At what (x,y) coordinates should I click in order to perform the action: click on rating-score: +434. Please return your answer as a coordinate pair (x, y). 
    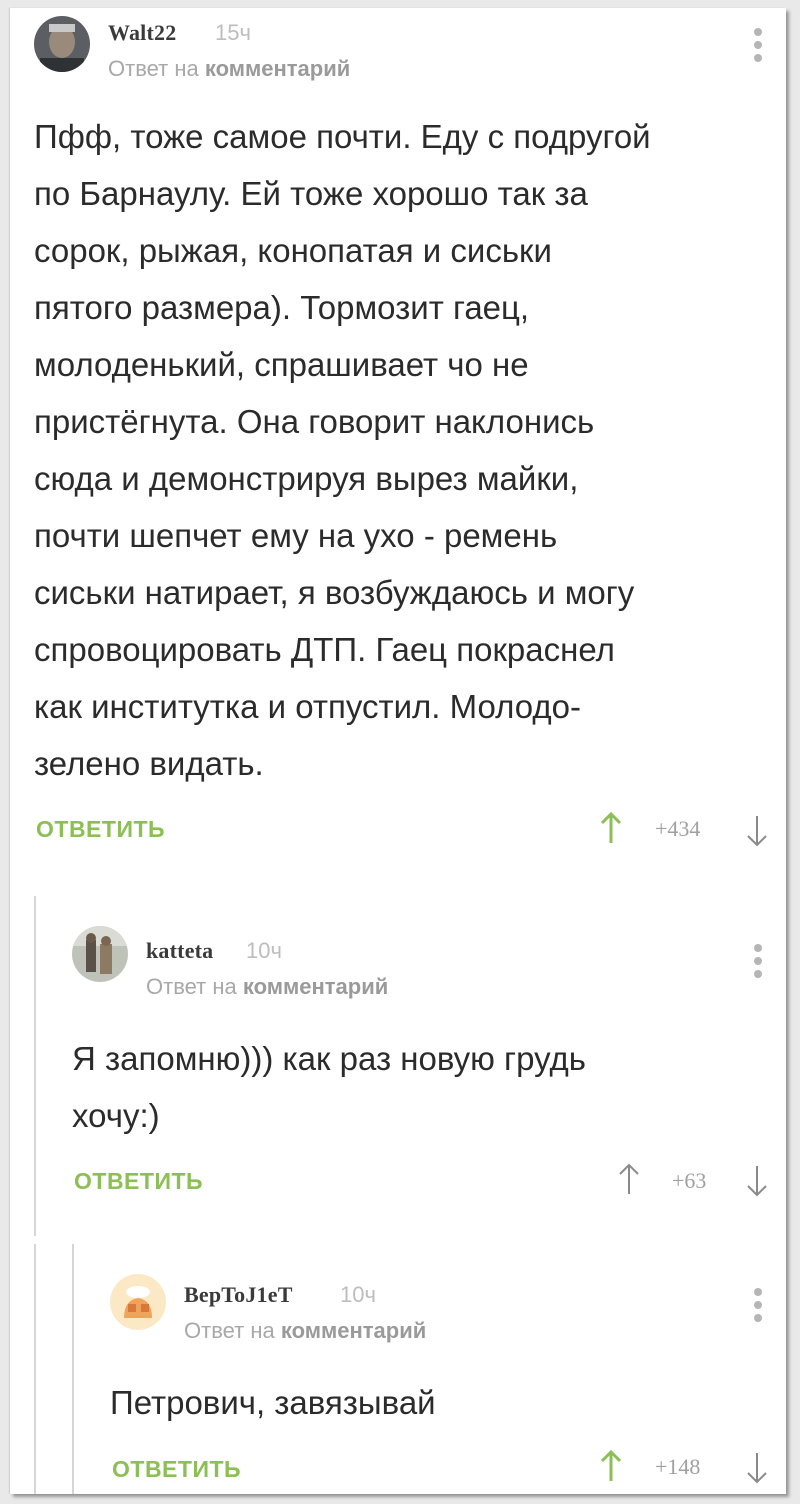
    Looking at the image, I should click on (678, 828).